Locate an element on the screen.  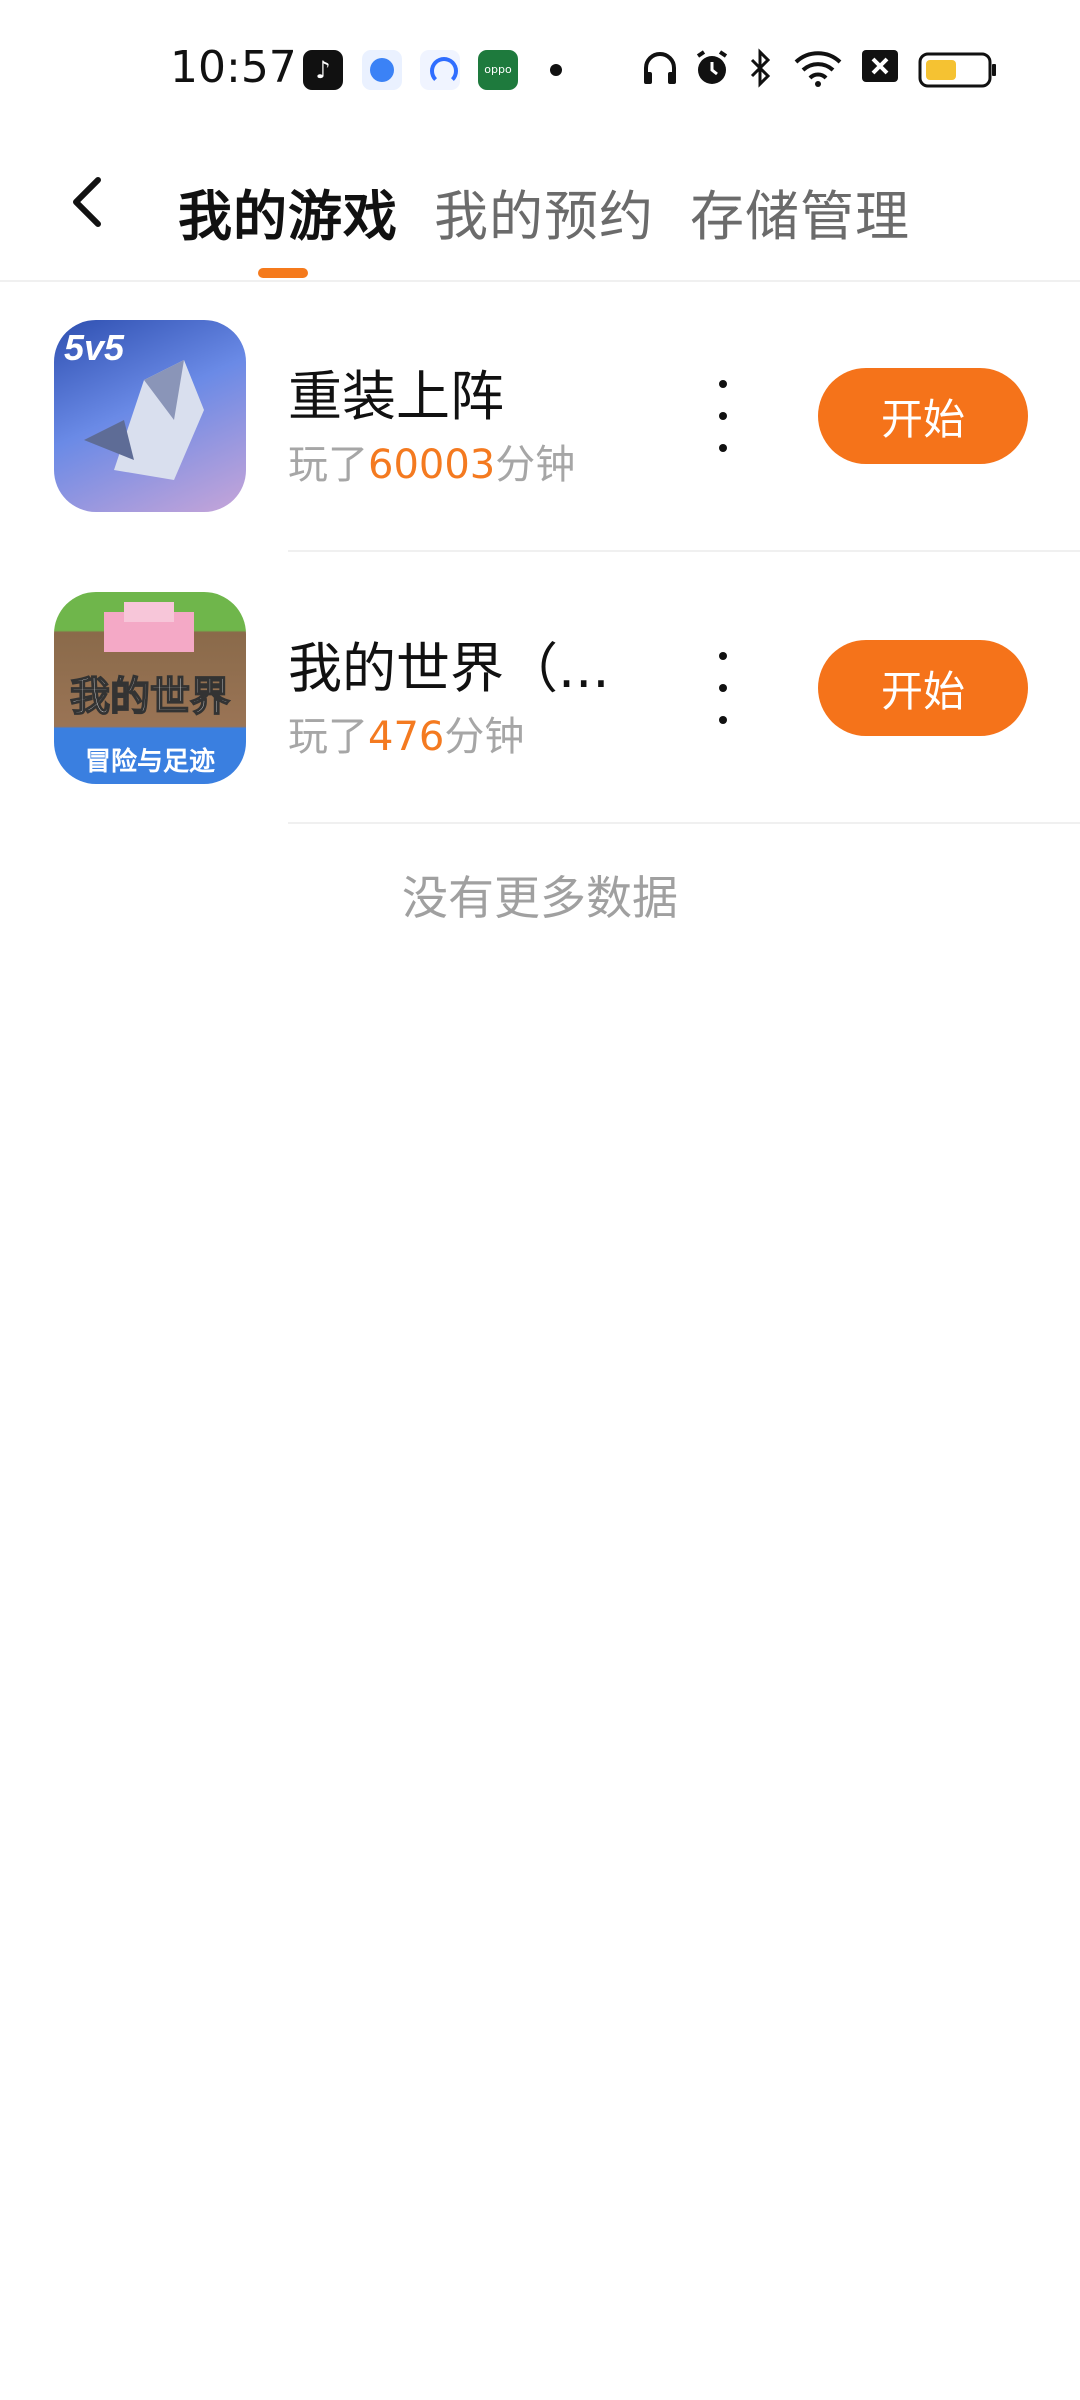
oppo-icon: oppo is located at coordinates (498, 70).